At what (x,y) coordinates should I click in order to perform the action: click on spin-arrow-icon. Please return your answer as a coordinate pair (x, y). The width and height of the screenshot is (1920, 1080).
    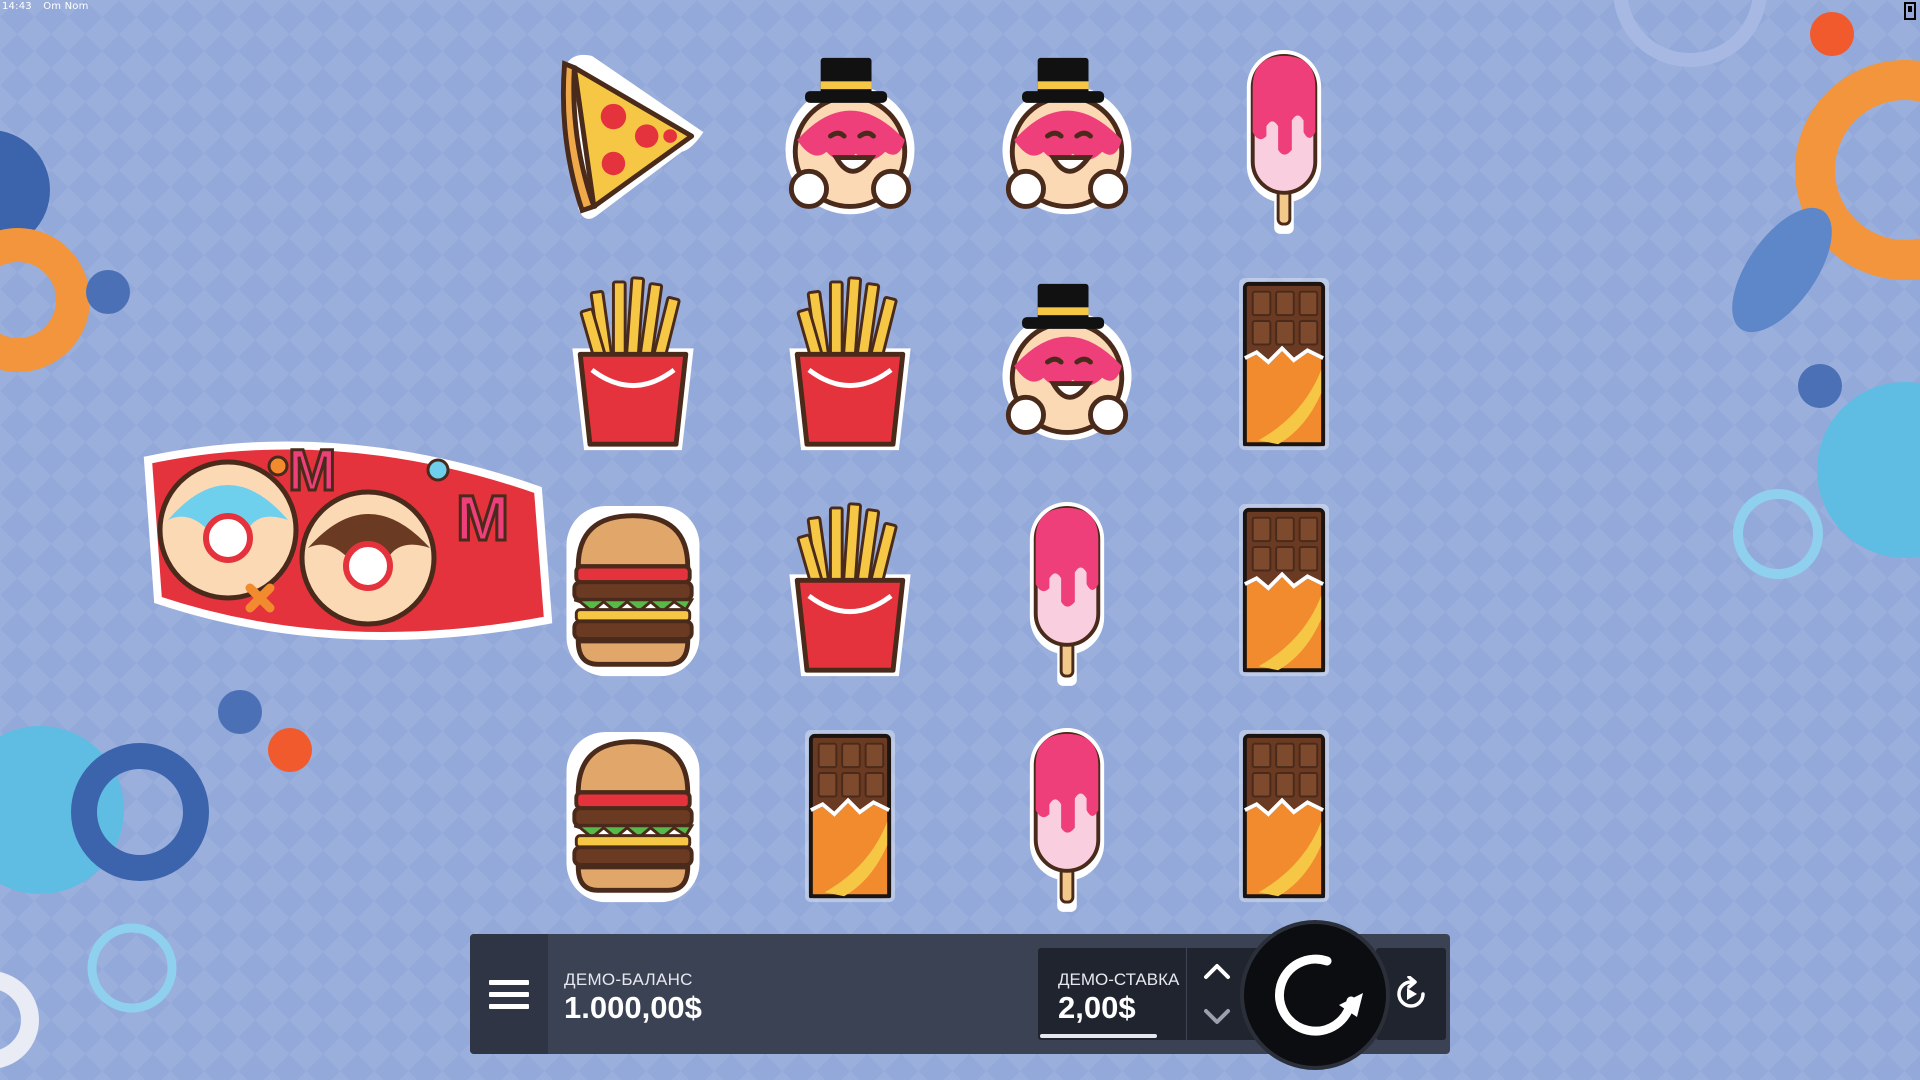
    Looking at the image, I should click on (1318, 995).